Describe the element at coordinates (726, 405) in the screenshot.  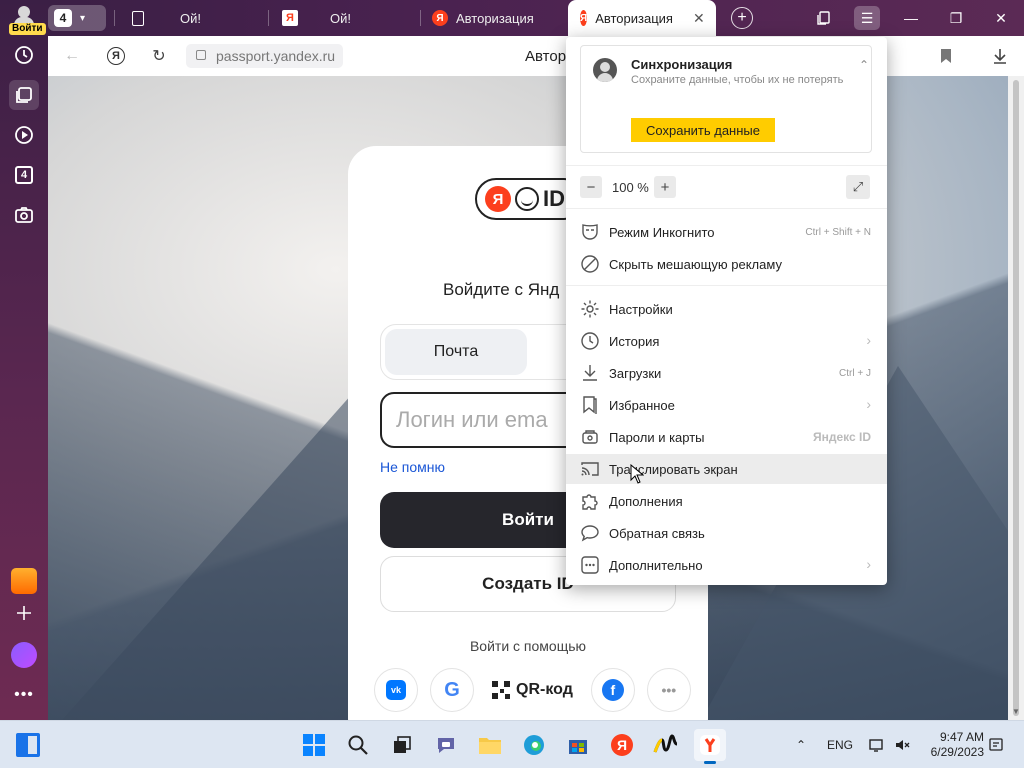
I see `menu-item-bookmarks: Избранное ›` at that location.